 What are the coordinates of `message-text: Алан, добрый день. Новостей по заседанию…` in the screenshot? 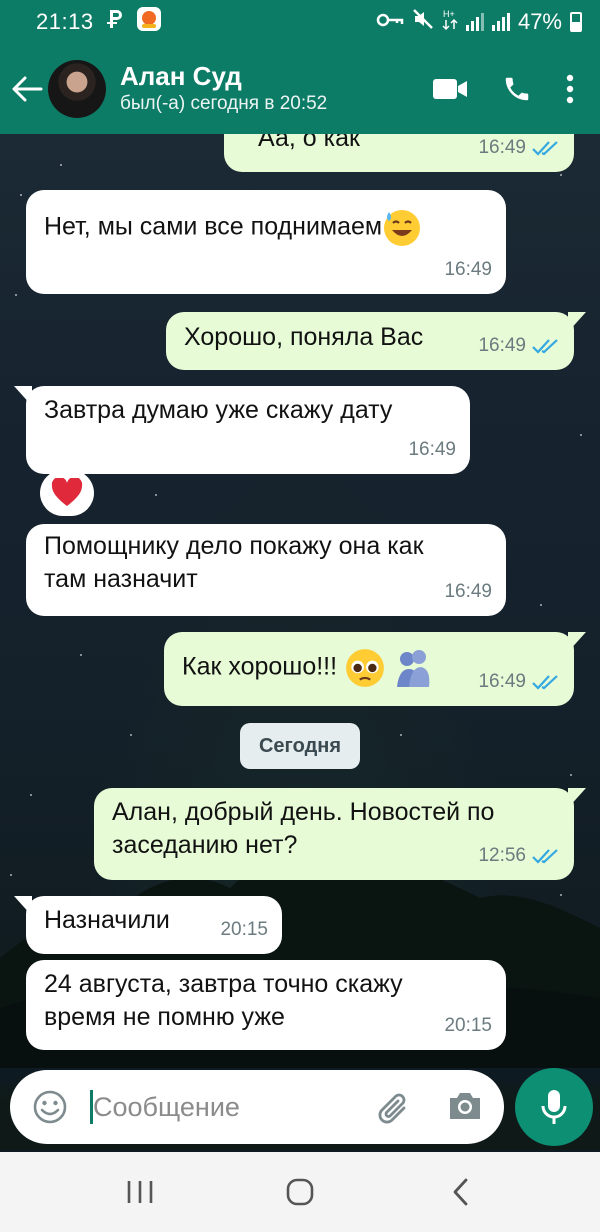 It's located at (303, 828).